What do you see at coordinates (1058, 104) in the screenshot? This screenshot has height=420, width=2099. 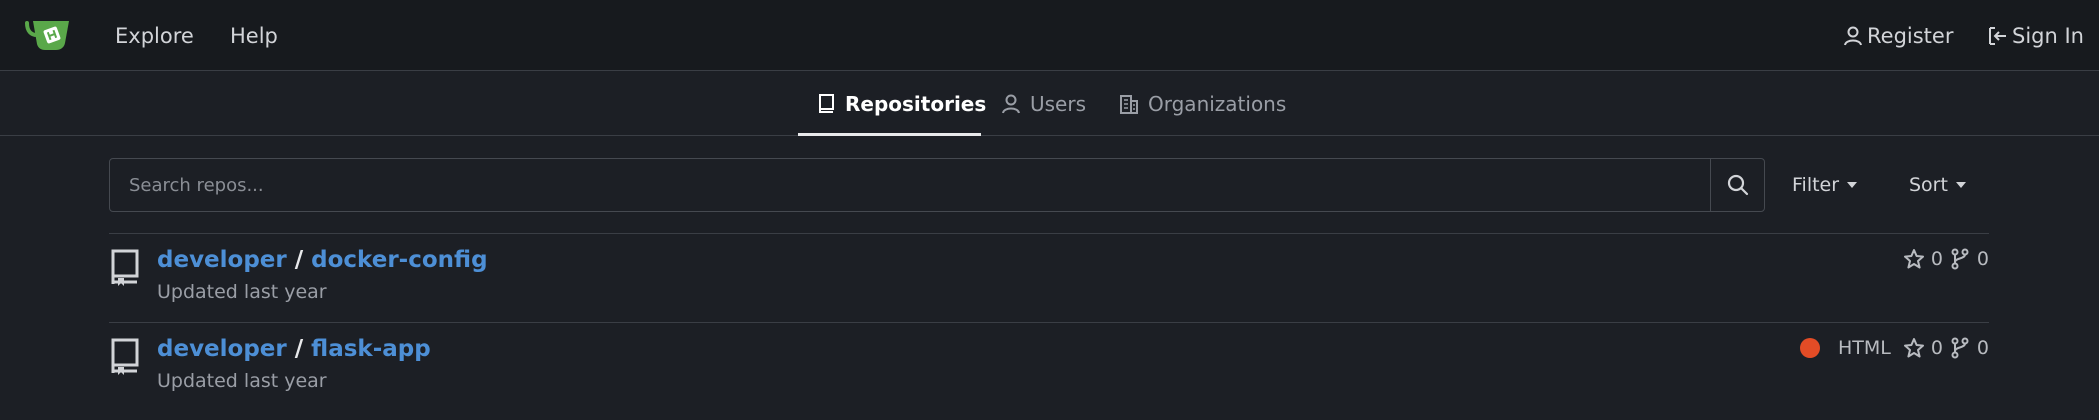 I see `tab-label: Users` at bounding box center [1058, 104].